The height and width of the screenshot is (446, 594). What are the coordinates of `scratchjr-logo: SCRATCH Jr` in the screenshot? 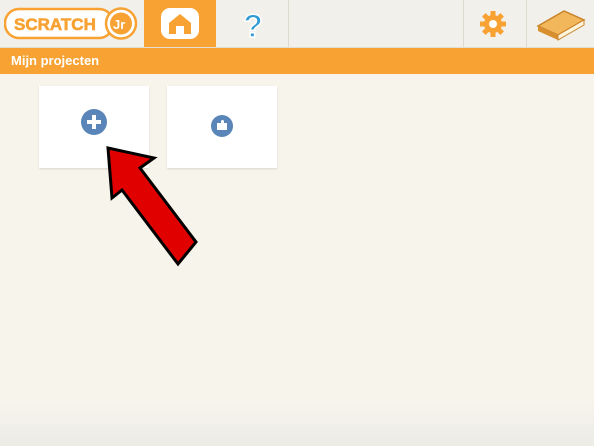 It's located at (70, 23).